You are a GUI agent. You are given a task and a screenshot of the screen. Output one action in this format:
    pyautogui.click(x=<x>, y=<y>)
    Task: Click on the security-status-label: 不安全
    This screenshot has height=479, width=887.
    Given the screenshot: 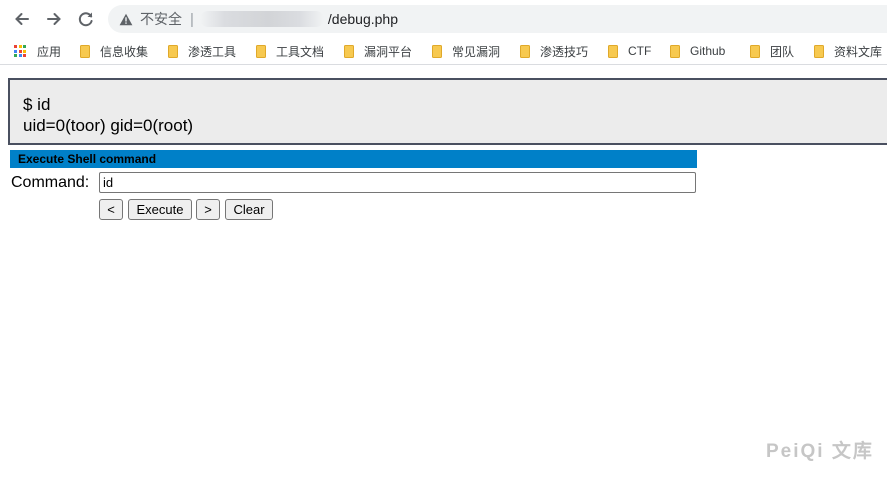 What is the action you would take?
    pyautogui.click(x=161, y=19)
    